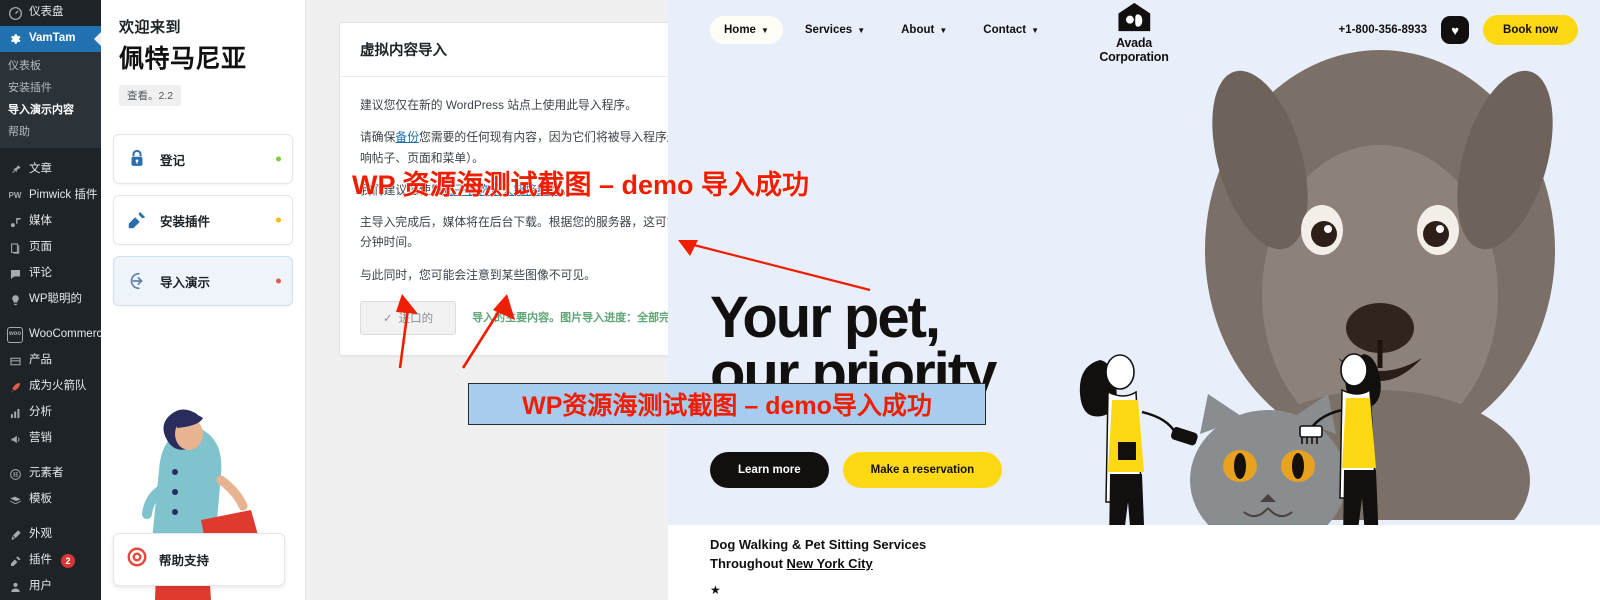  I want to click on import-button-label: 进口的, so click(416, 318).